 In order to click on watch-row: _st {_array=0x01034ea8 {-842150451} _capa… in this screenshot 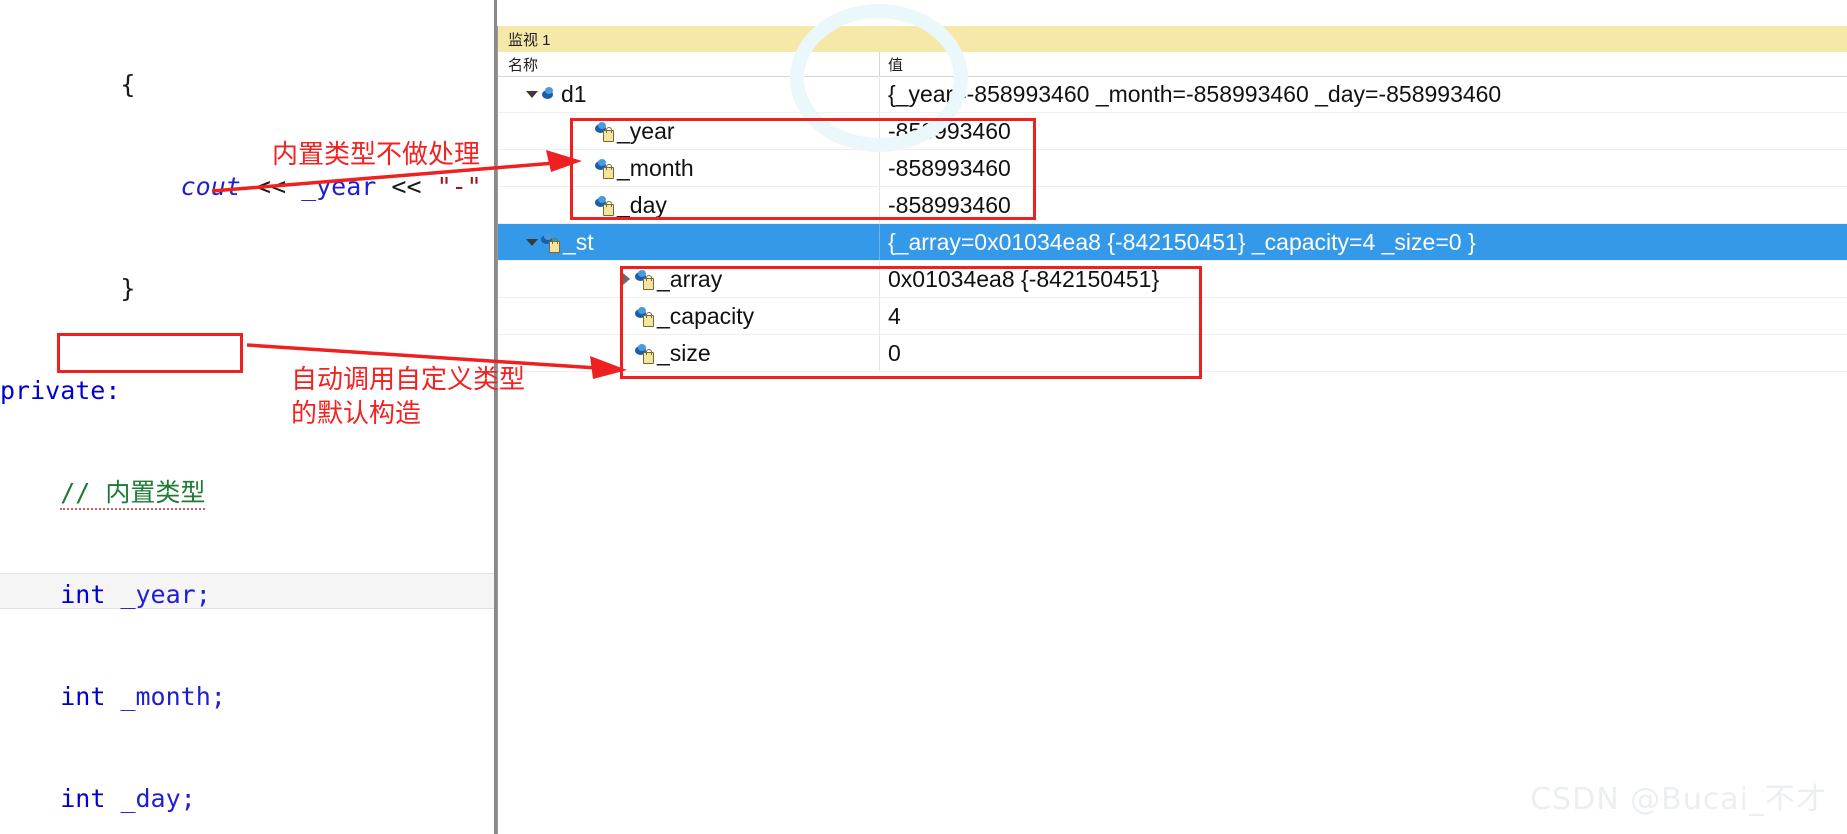, I will do `click(1172, 242)`.